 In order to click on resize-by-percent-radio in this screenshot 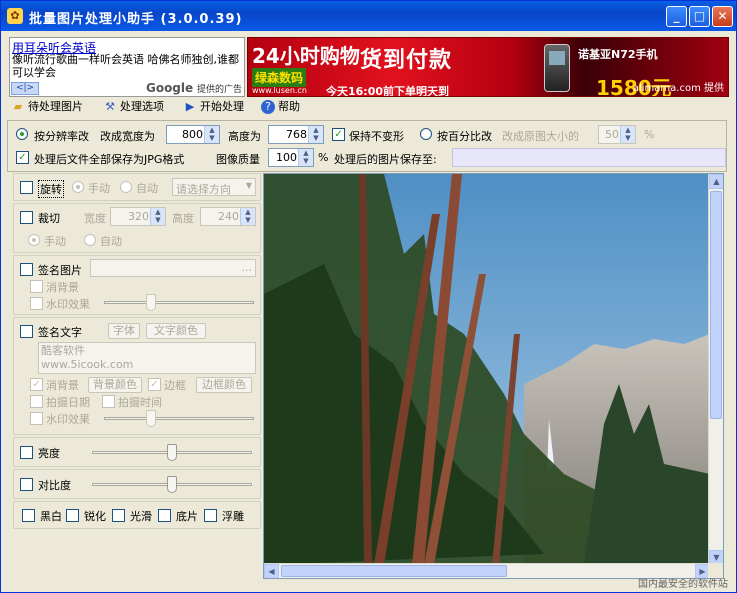, I will do `click(426, 134)`.